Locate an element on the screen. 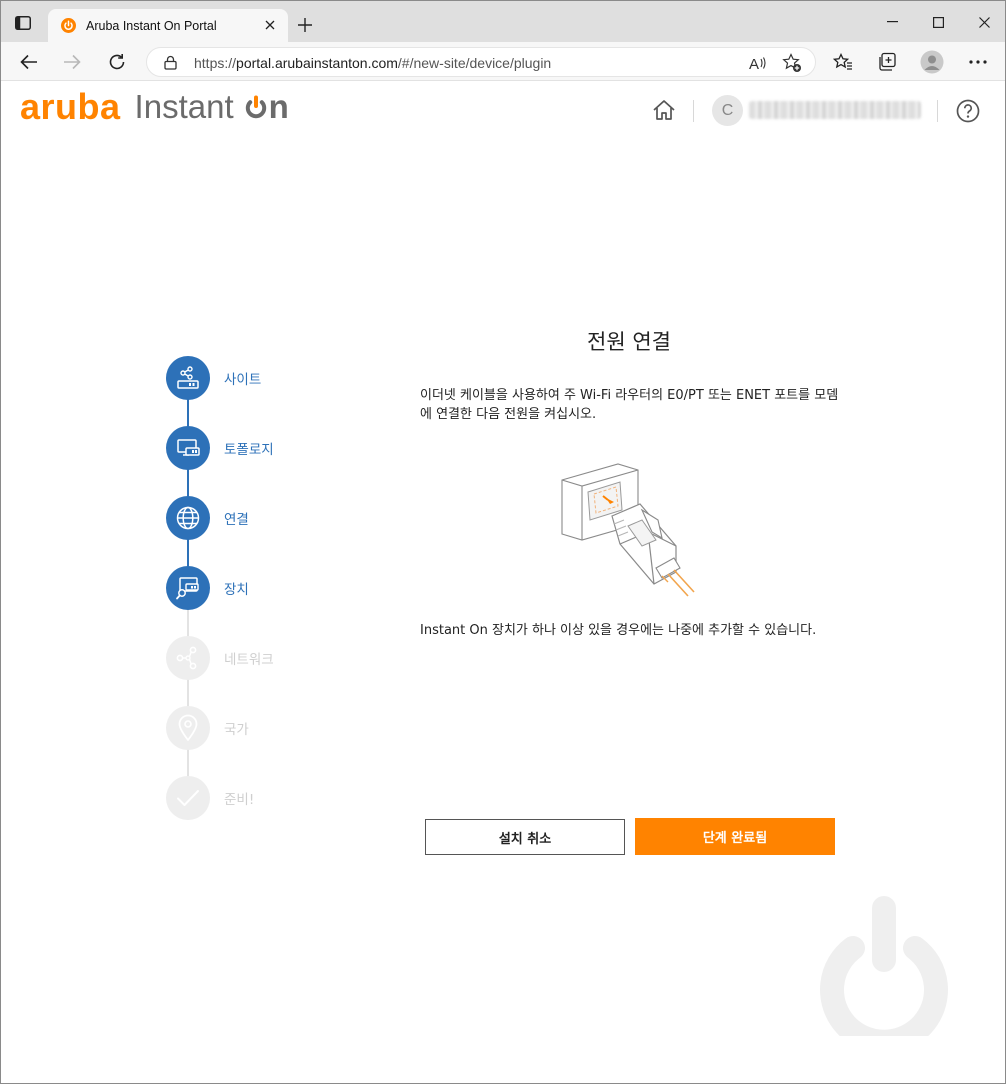 This screenshot has width=1006, height=1084. page-title: 전원 연결 is located at coordinates (629, 342).